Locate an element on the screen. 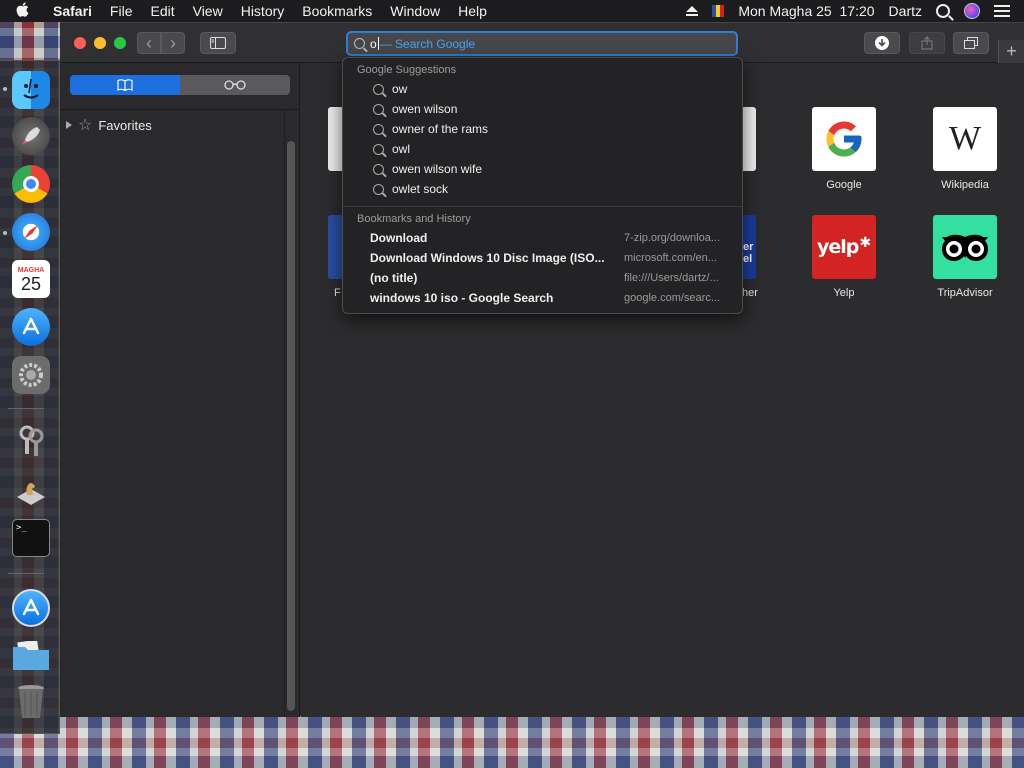 This screenshot has width=1024, height=768. terminal-icon: >_ is located at coordinates (31, 538).